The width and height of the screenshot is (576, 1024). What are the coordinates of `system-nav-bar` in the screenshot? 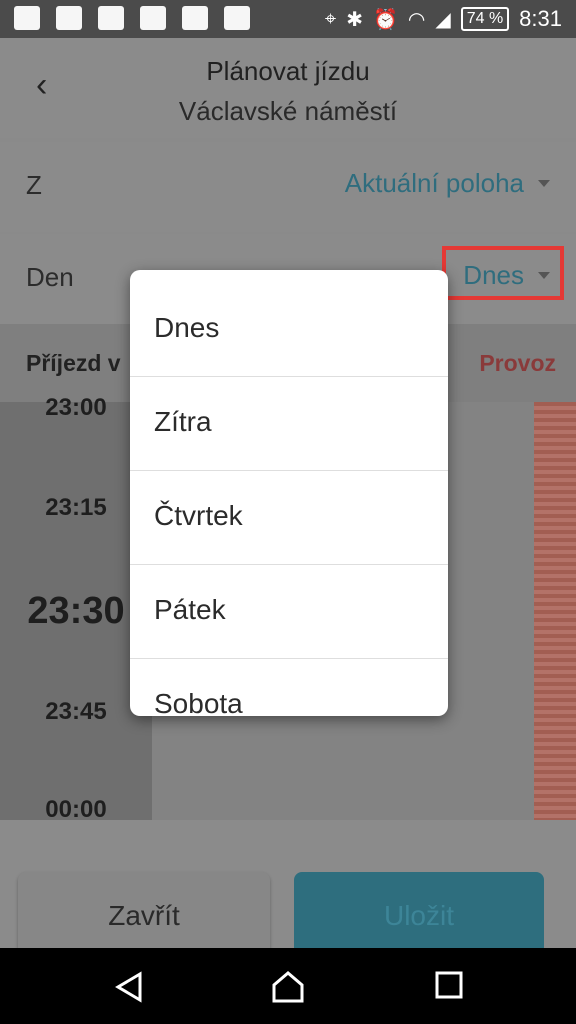 It's located at (288, 986).